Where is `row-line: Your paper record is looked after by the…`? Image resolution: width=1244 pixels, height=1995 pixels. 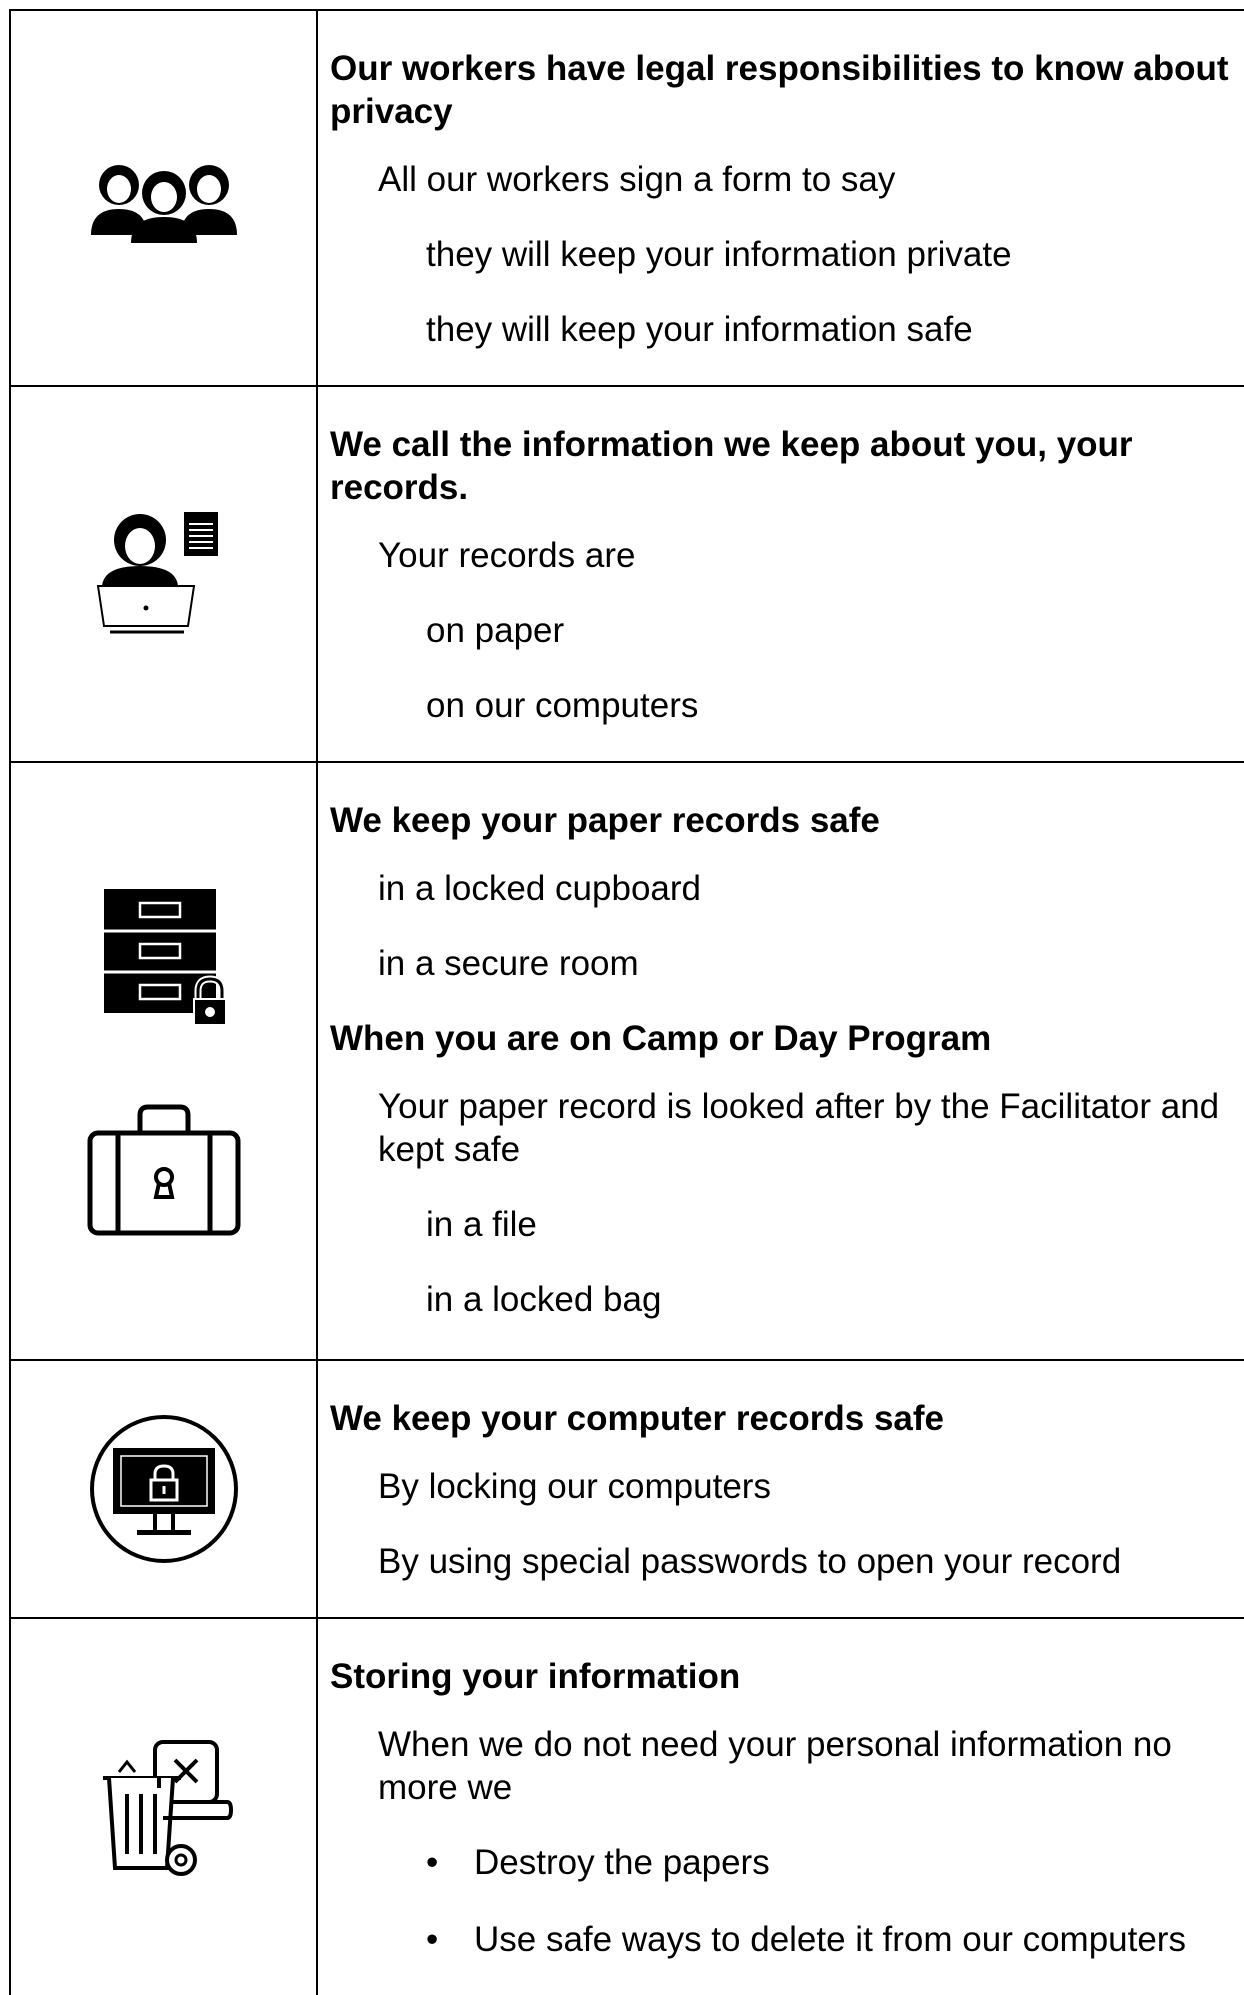
row-line: Your paper record is looked after by the… is located at coordinates (799, 1128).